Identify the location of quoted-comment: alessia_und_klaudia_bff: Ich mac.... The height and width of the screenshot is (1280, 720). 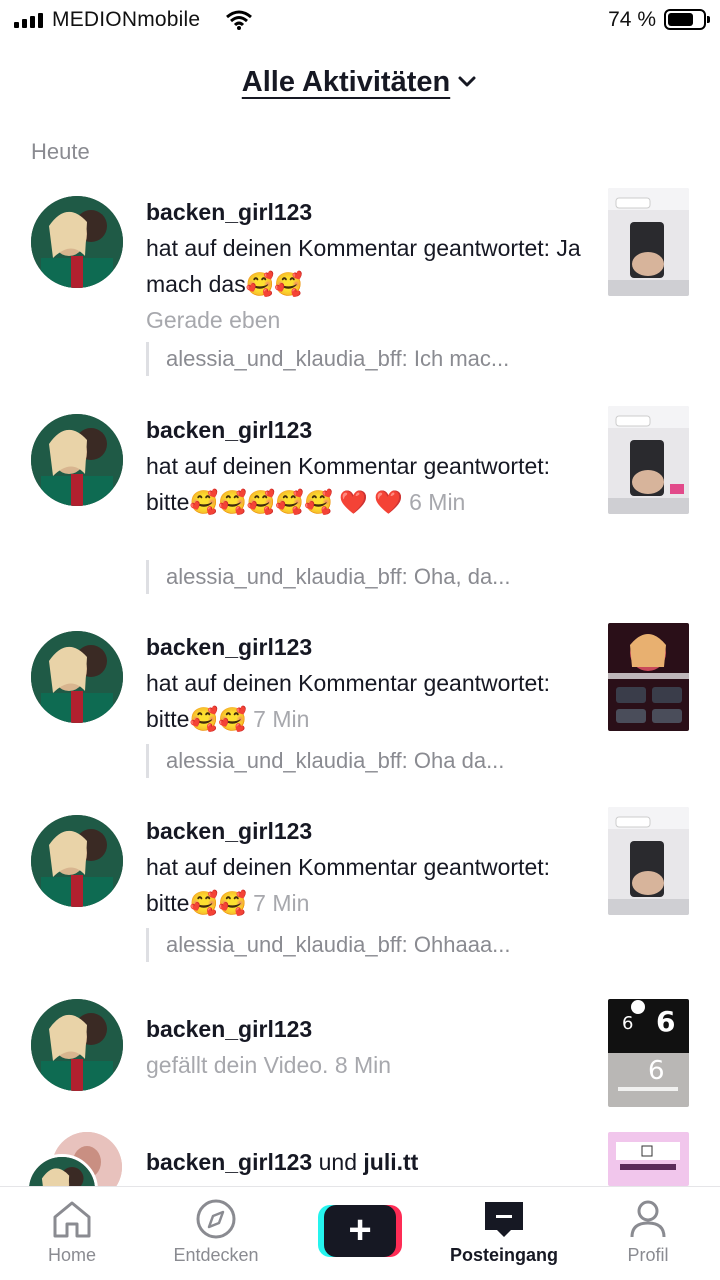
(327, 359).